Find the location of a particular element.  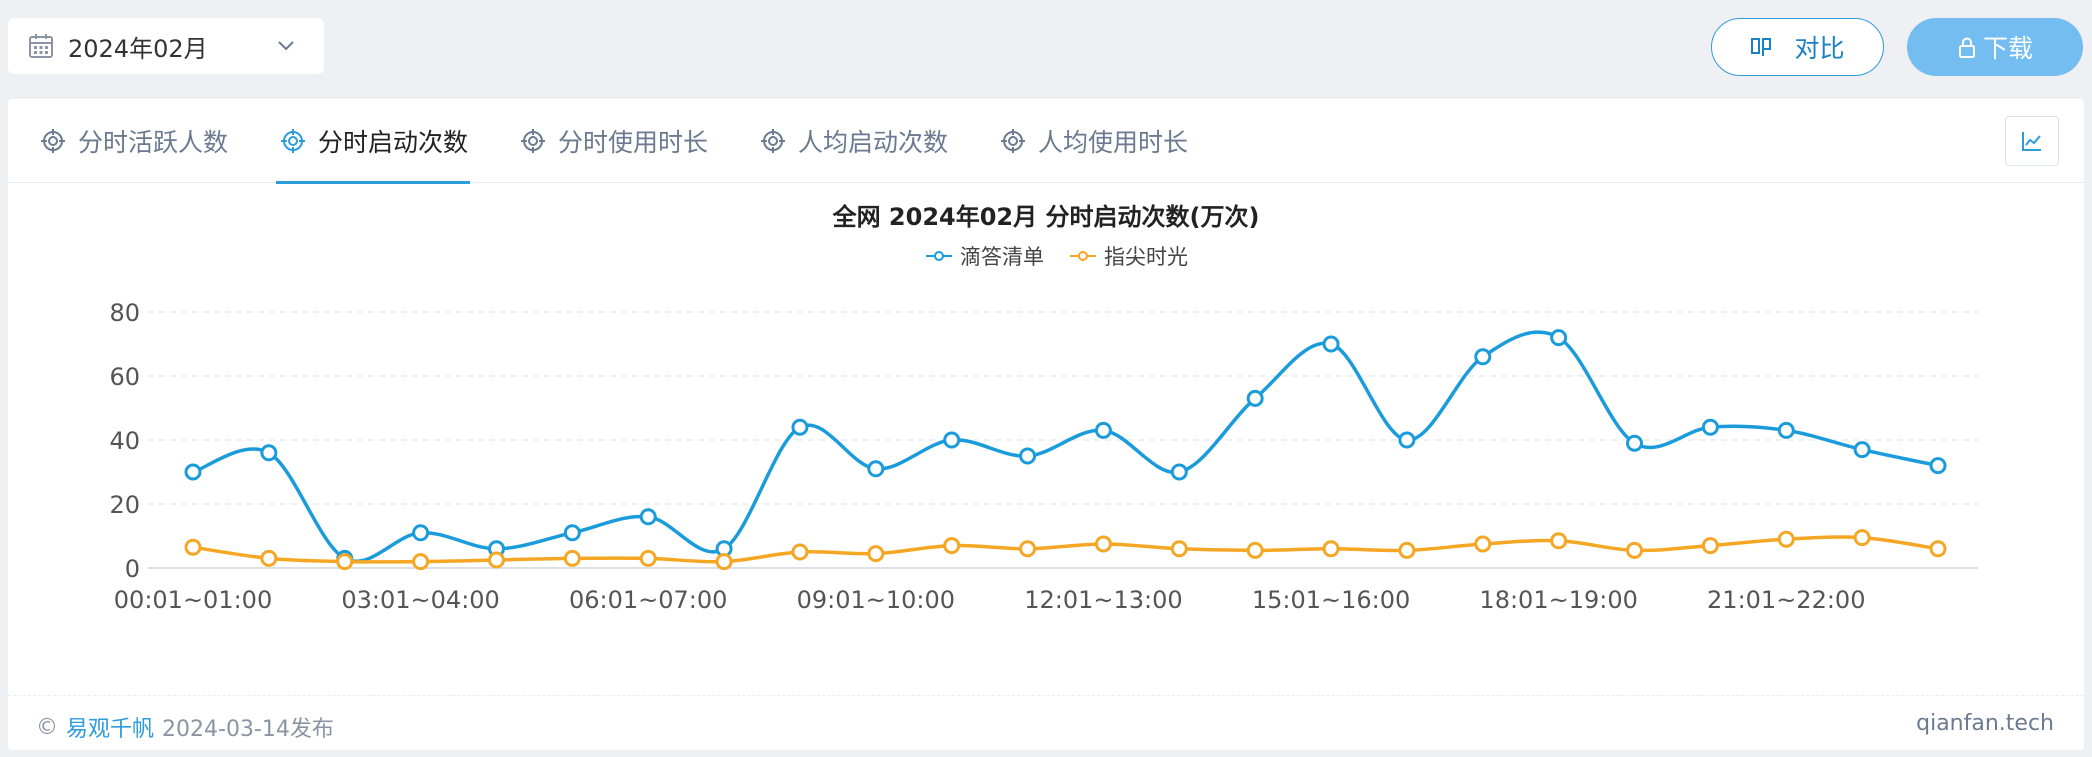

chevron-down-icon is located at coordinates (286, 46).